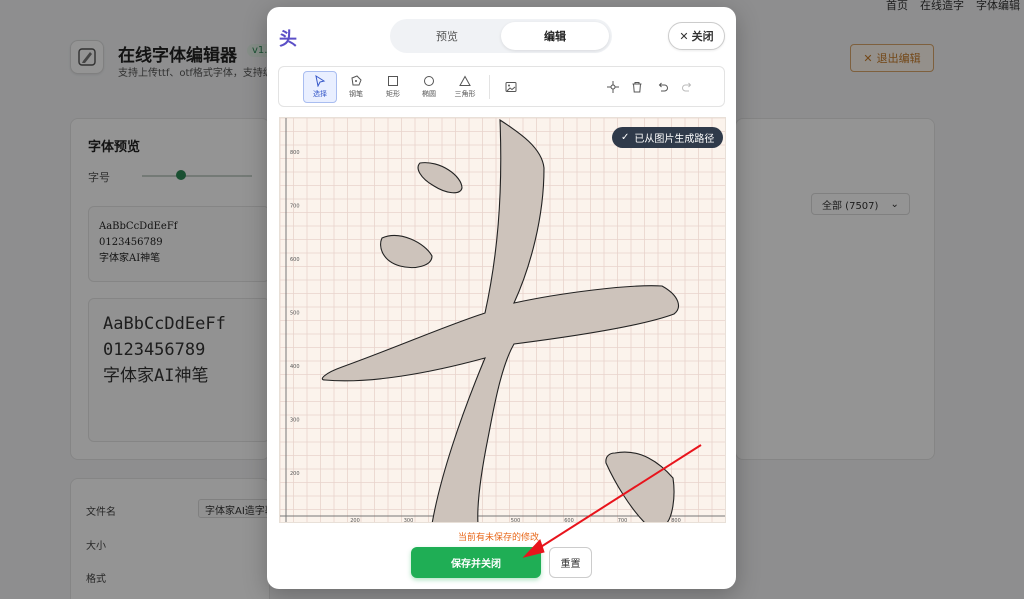 Image resolution: width=1024 pixels, height=599 pixels. I want to click on toolbar-divider, so click(489, 87).